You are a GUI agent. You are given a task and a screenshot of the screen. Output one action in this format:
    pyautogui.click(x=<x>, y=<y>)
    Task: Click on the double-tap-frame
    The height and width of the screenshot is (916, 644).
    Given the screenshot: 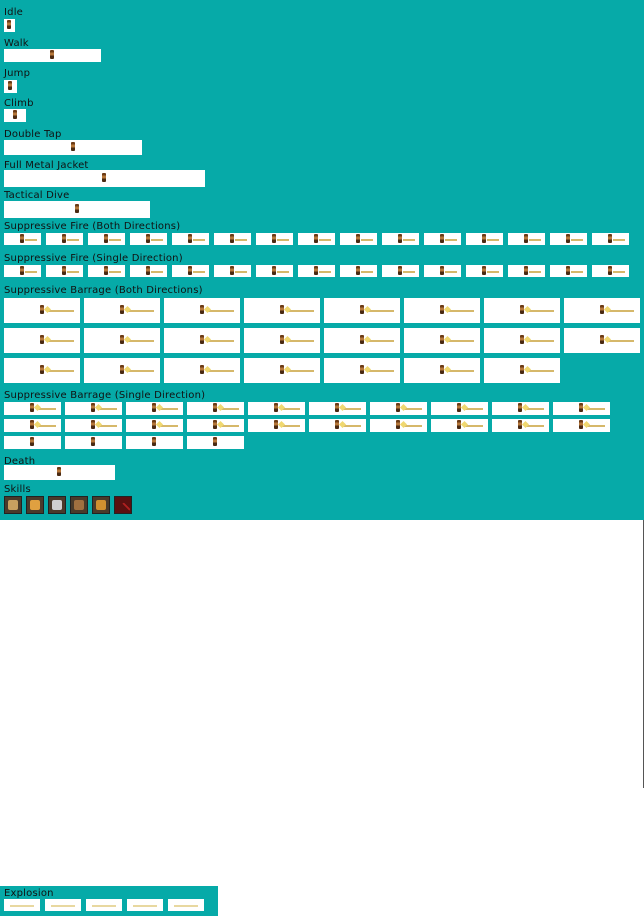 What is the action you would take?
    pyautogui.click(x=73, y=147)
    